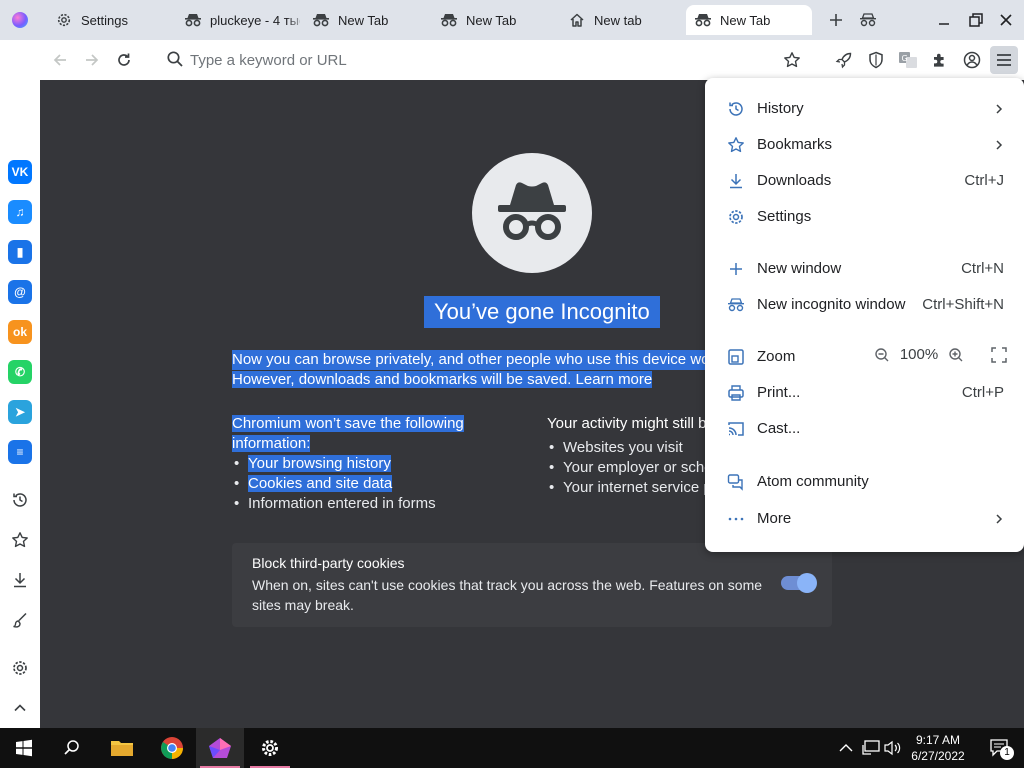 The height and width of the screenshot is (768, 1024). What do you see at coordinates (864, 145) in the screenshot?
I see `menu-item-bookmarks: Bookmarks` at bounding box center [864, 145].